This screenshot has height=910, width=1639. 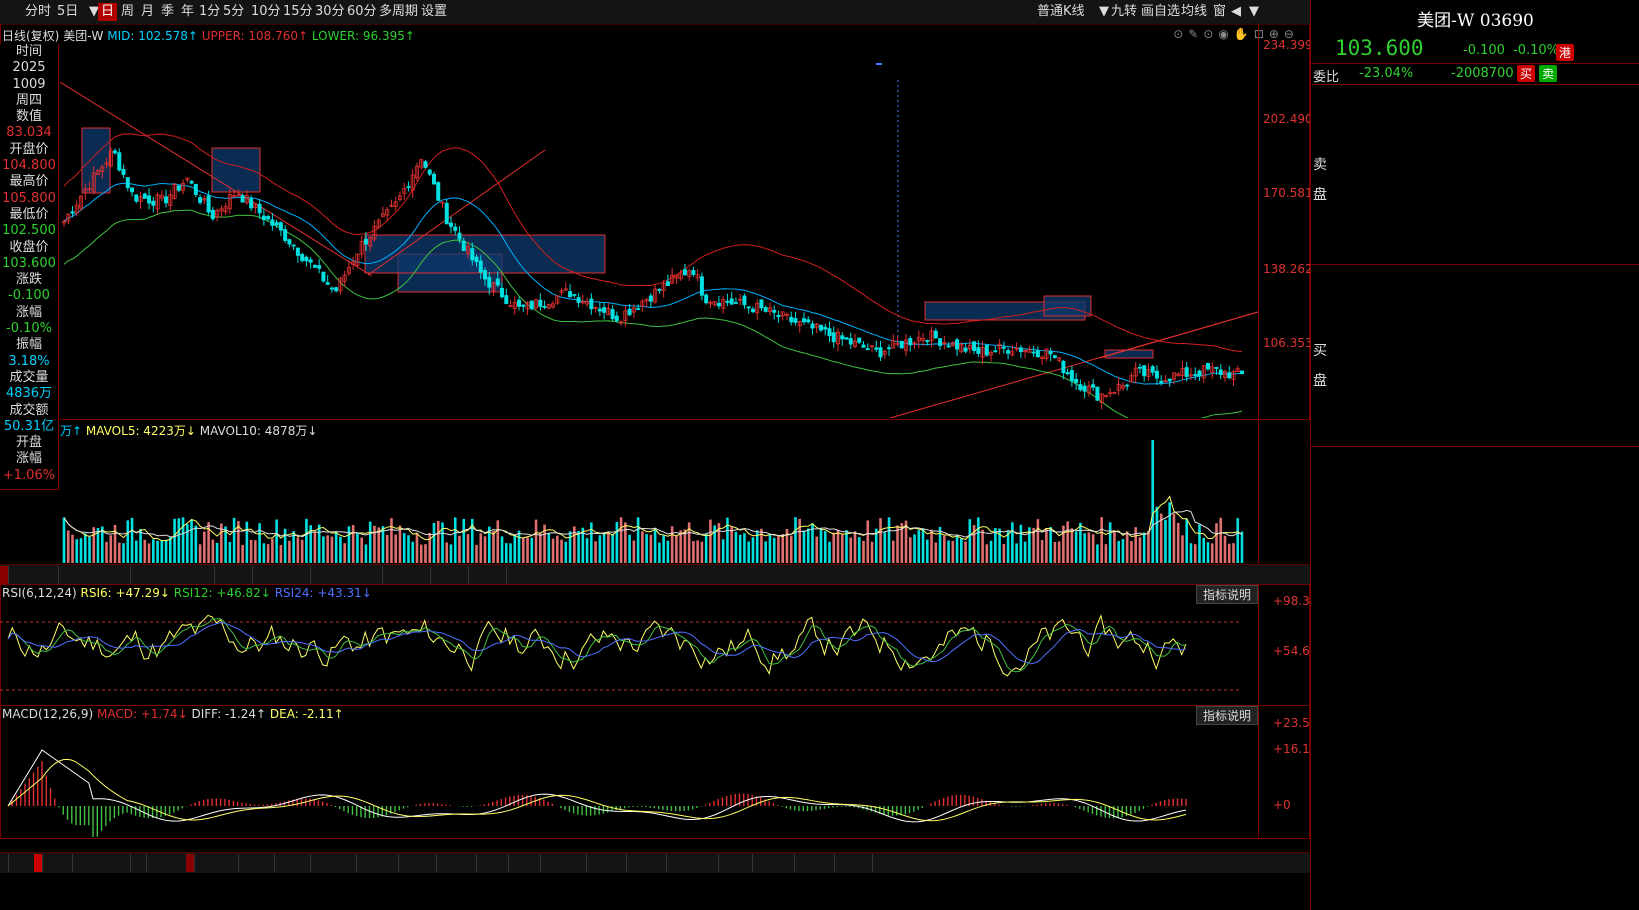 What do you see at coordinates (187, 12) in the screenshot?
I see `toolbar-item: 年` at bounding box center [187, 12].